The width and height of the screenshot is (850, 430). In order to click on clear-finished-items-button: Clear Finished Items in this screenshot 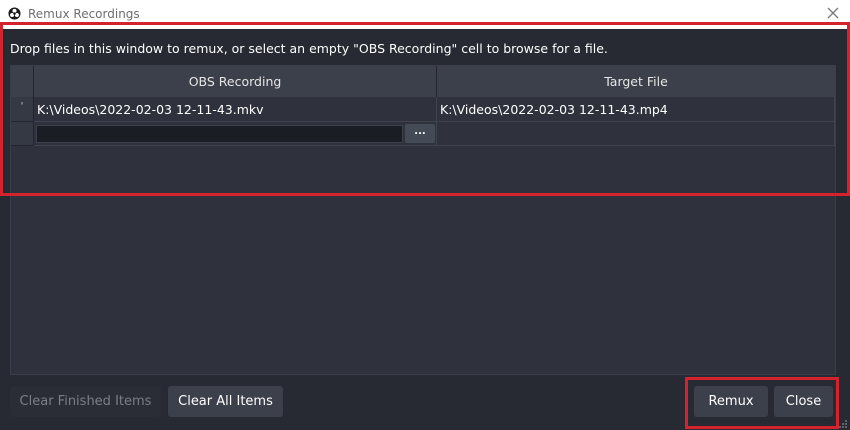, I will do `click(85, 401)`.